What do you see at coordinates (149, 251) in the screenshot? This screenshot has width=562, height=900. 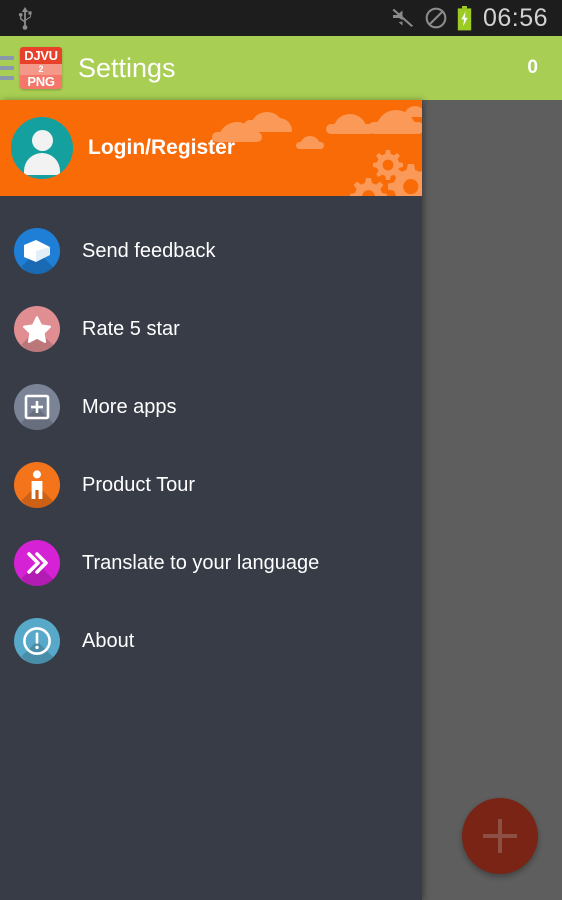 I see `drawer-item-label: Send feedback` at bounding box center [149, 251].